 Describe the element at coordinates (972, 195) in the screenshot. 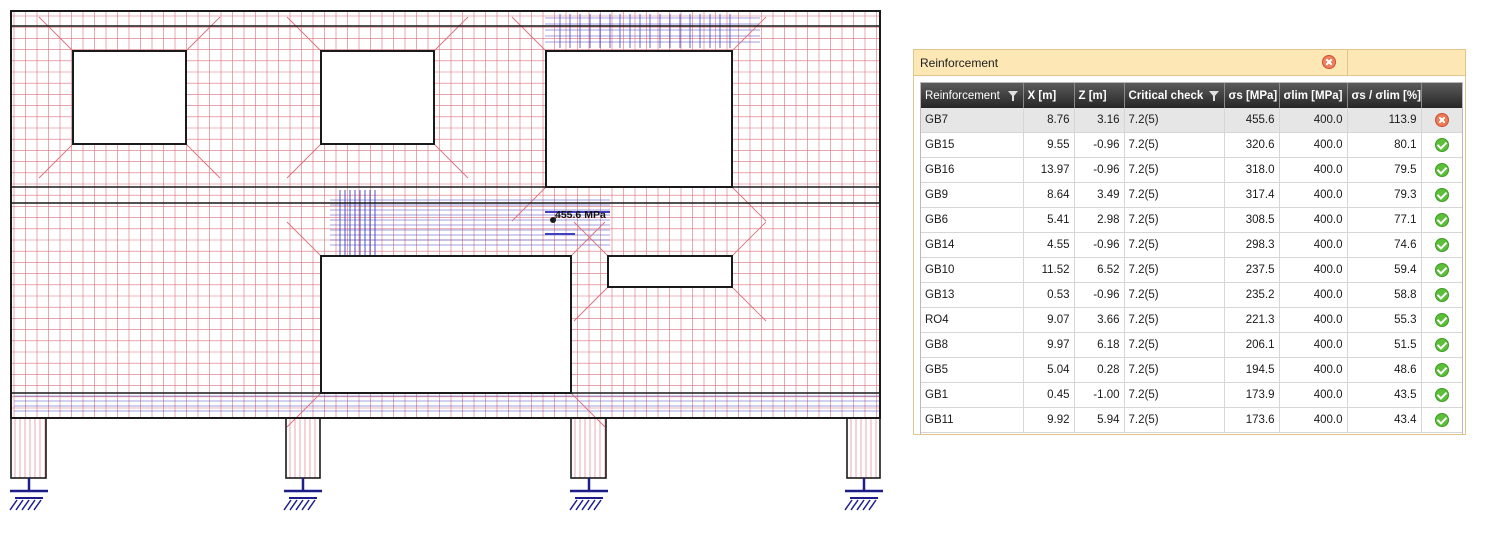

I see `cell-name: GB9` at that location.